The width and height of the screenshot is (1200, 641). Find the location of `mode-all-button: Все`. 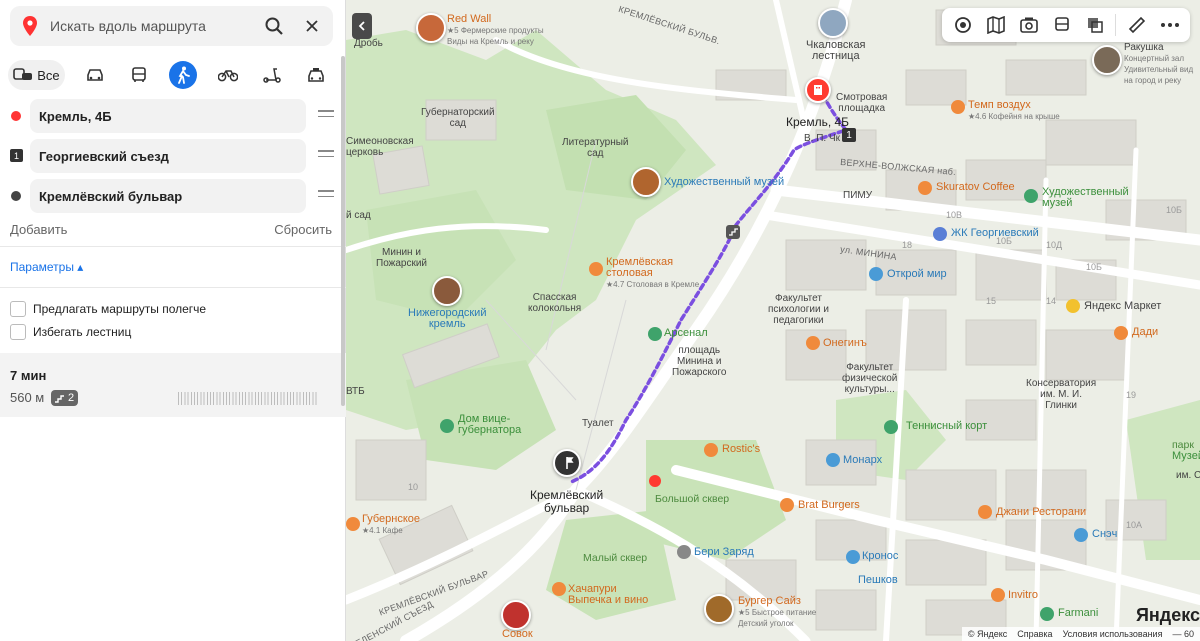

mode-all-button: Все is located at coordinates (36, 75).